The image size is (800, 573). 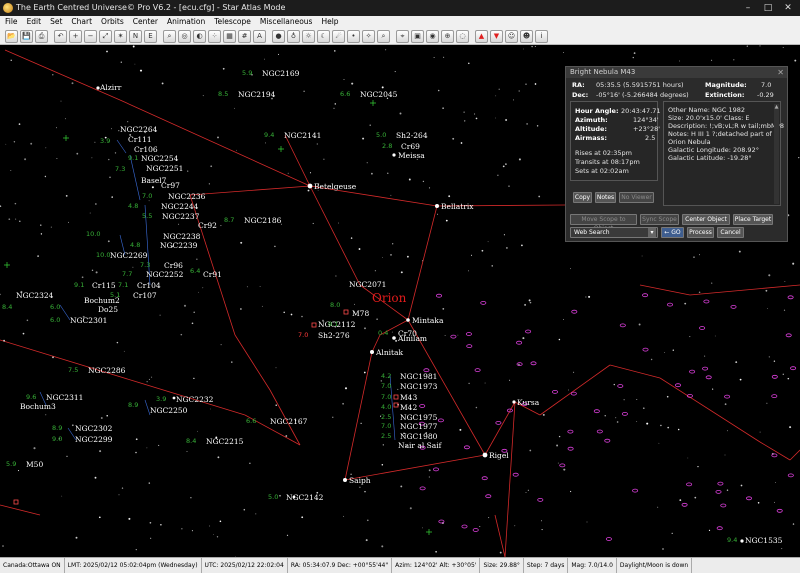 What do you see at coordinates (41, 36) in the screenshot?
I see `print-icon: ⎙` at bounding box center [41, 36].